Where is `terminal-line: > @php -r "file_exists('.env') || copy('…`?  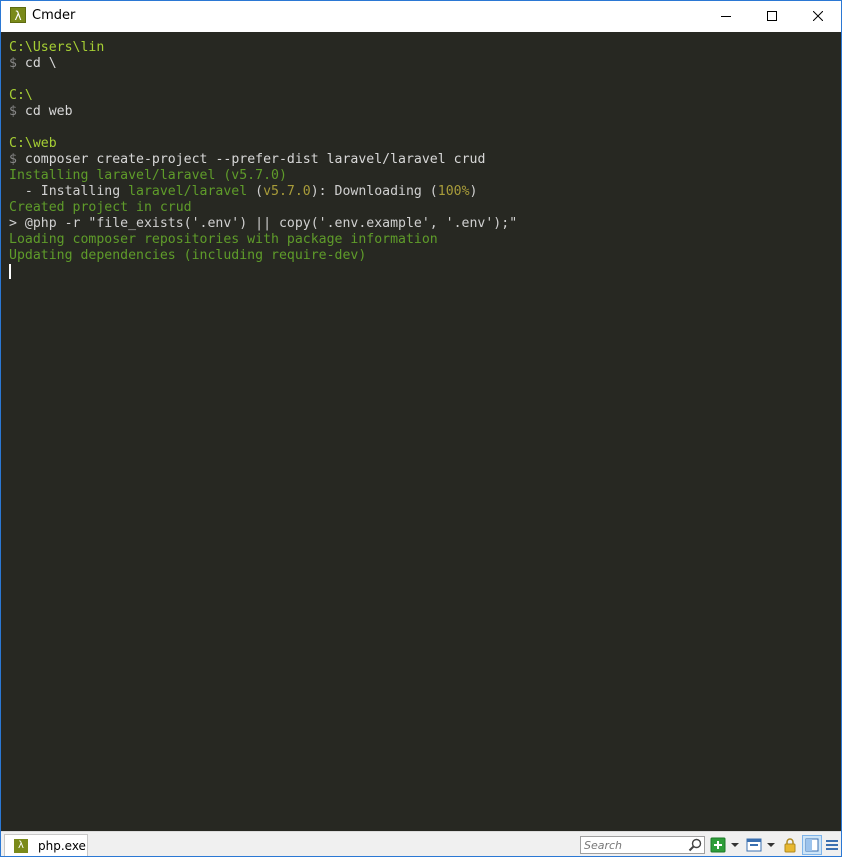
terminal-line: > @php -r "file_exists('.env') || copy('… is located at coordinates (425, 224).